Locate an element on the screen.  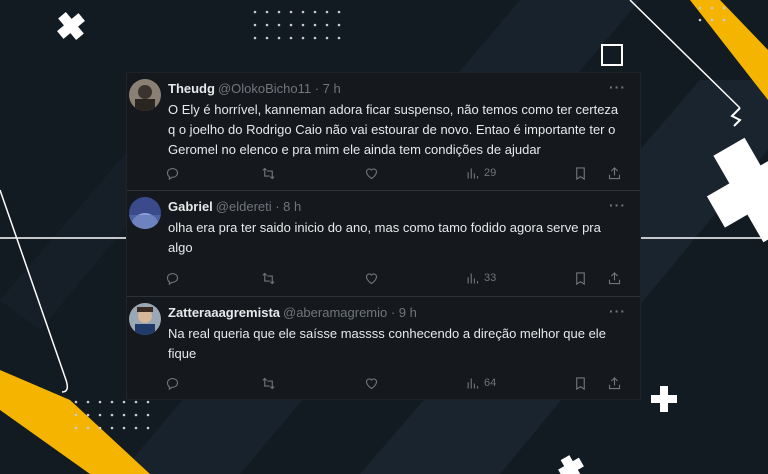
views-icon: 33 is located at coordinates (480, 278).